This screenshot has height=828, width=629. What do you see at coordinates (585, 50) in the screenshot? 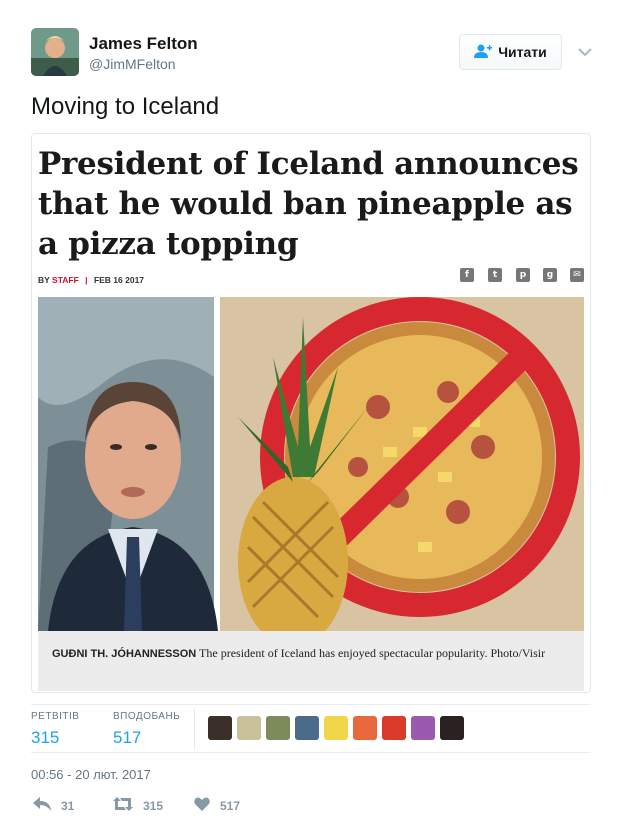
I see `chevron-down-icon` at bounding box center [585, 50].